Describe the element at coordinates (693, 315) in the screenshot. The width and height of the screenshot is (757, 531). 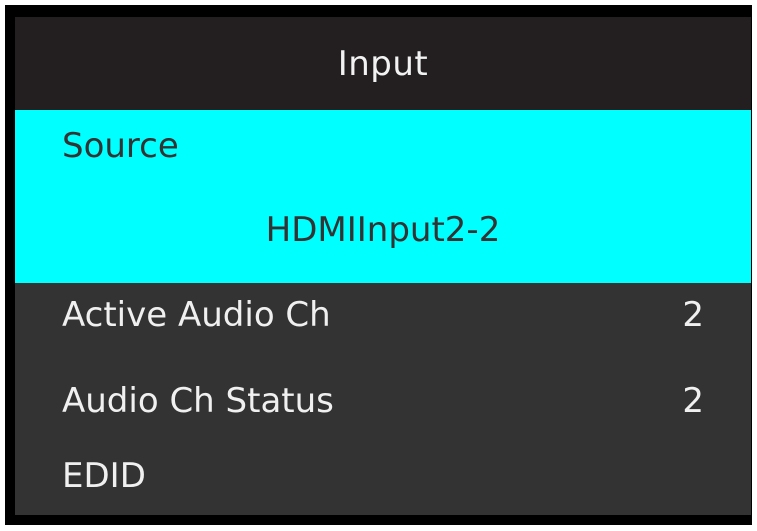
I see `active-audio-ch-value: 2` at that location.